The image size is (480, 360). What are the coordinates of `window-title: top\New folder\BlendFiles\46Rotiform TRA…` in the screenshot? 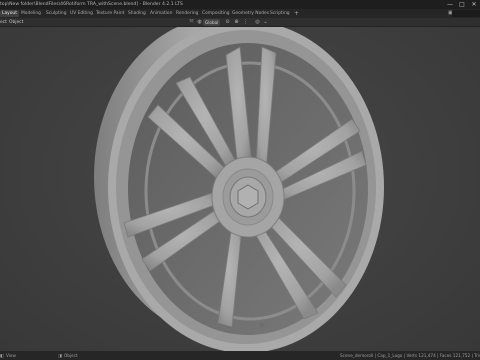 It's located at (91, 4).